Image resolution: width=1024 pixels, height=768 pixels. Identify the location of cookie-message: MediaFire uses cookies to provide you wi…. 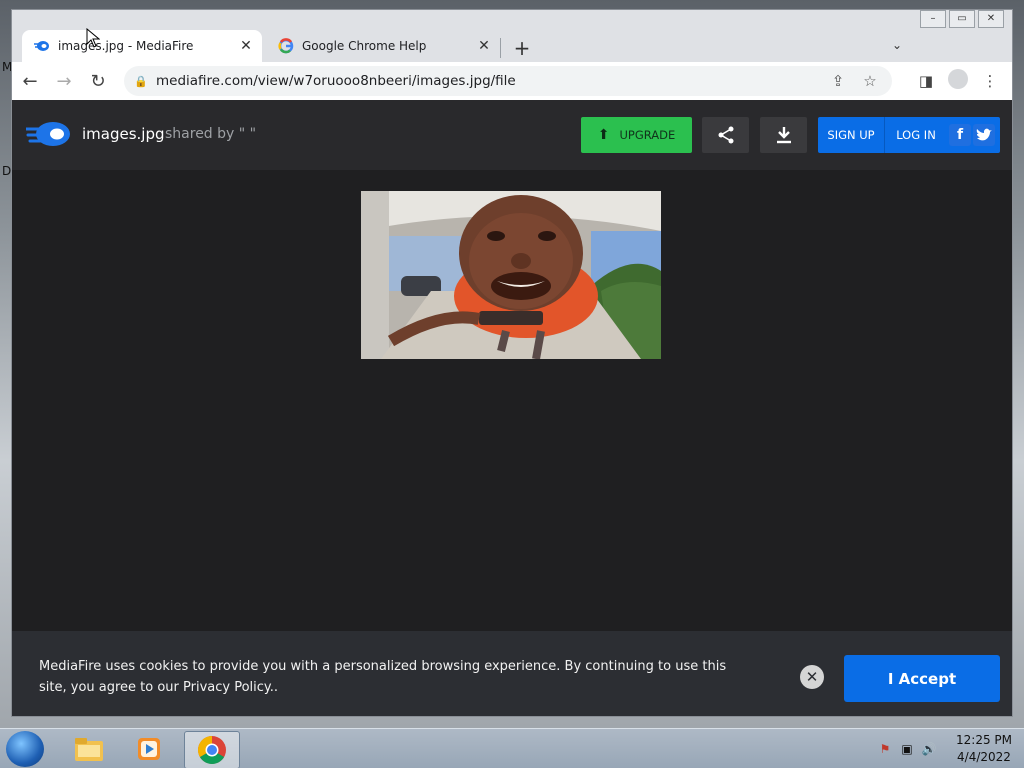
(383, 677).